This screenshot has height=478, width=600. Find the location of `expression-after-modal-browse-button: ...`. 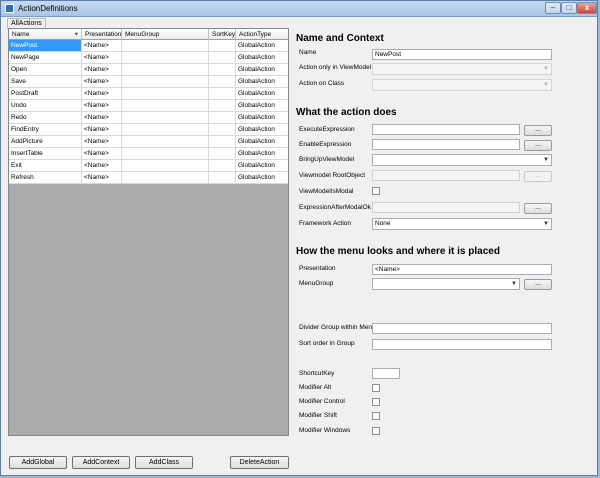

expression-after-modal-browse-button: ... is located at coordinates (538, 208).